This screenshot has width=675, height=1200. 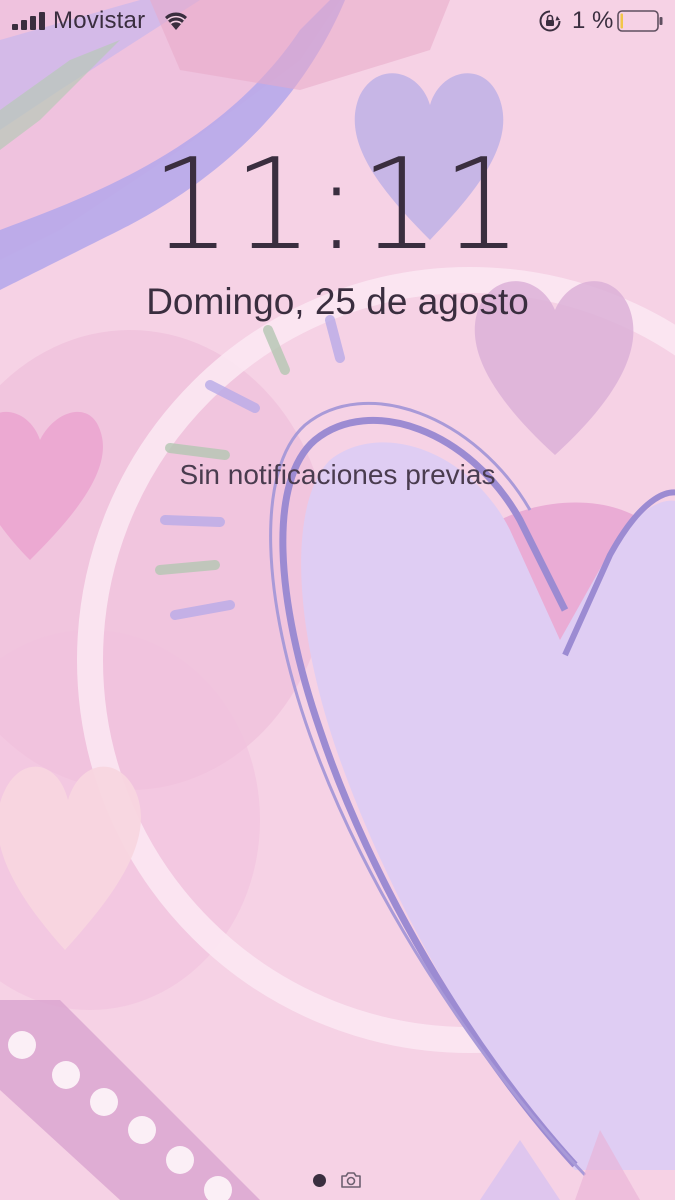 I want to click on battery-icon, so click(x=640, y=21).